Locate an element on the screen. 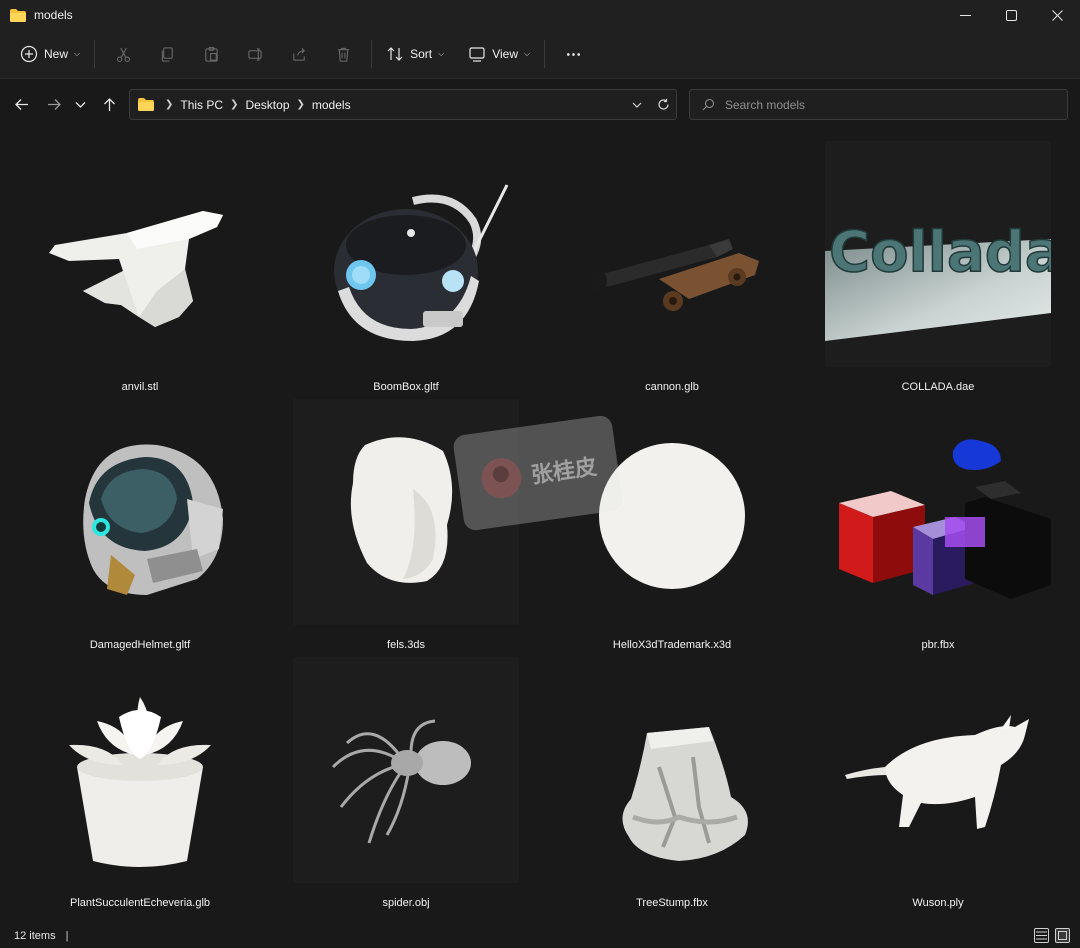 This screenshot has width=1080, height=948. trash-icon is located at coordinates (343, 54).